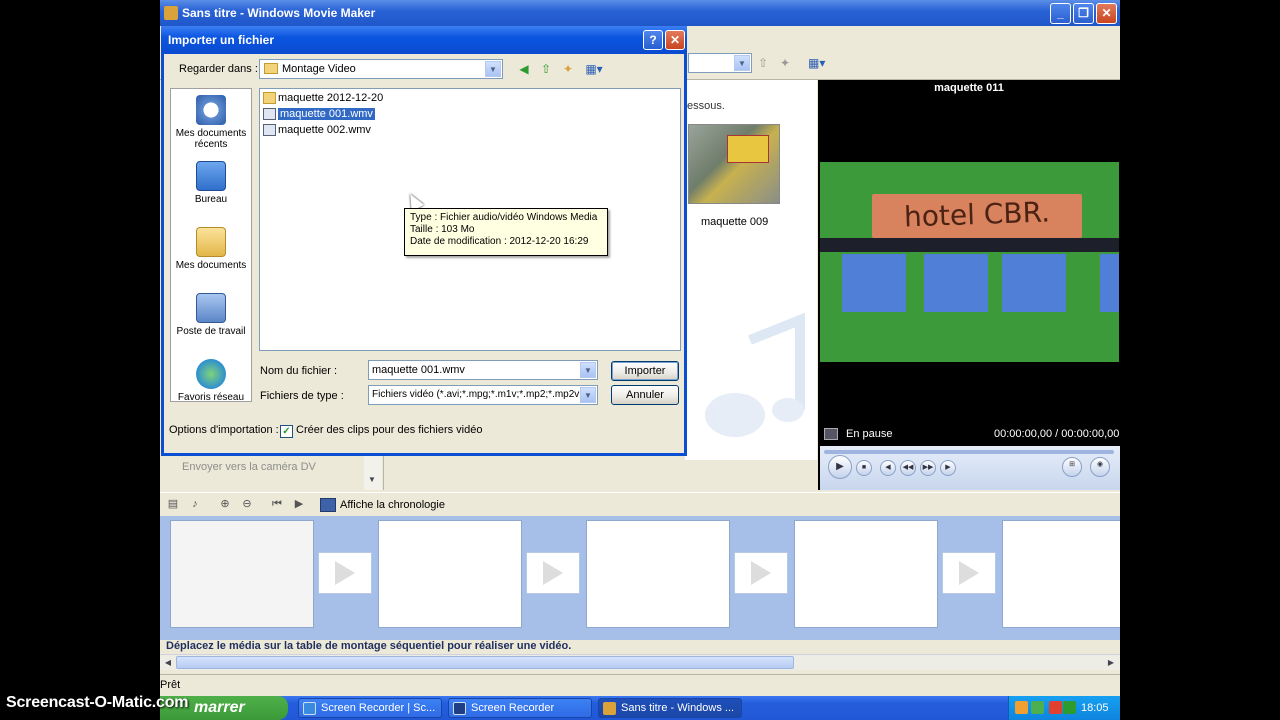  What do you see at coordinates (675, 40) in the screenshot?
I see `dialog-close-button: ✕` at bounding box center [675, 40].